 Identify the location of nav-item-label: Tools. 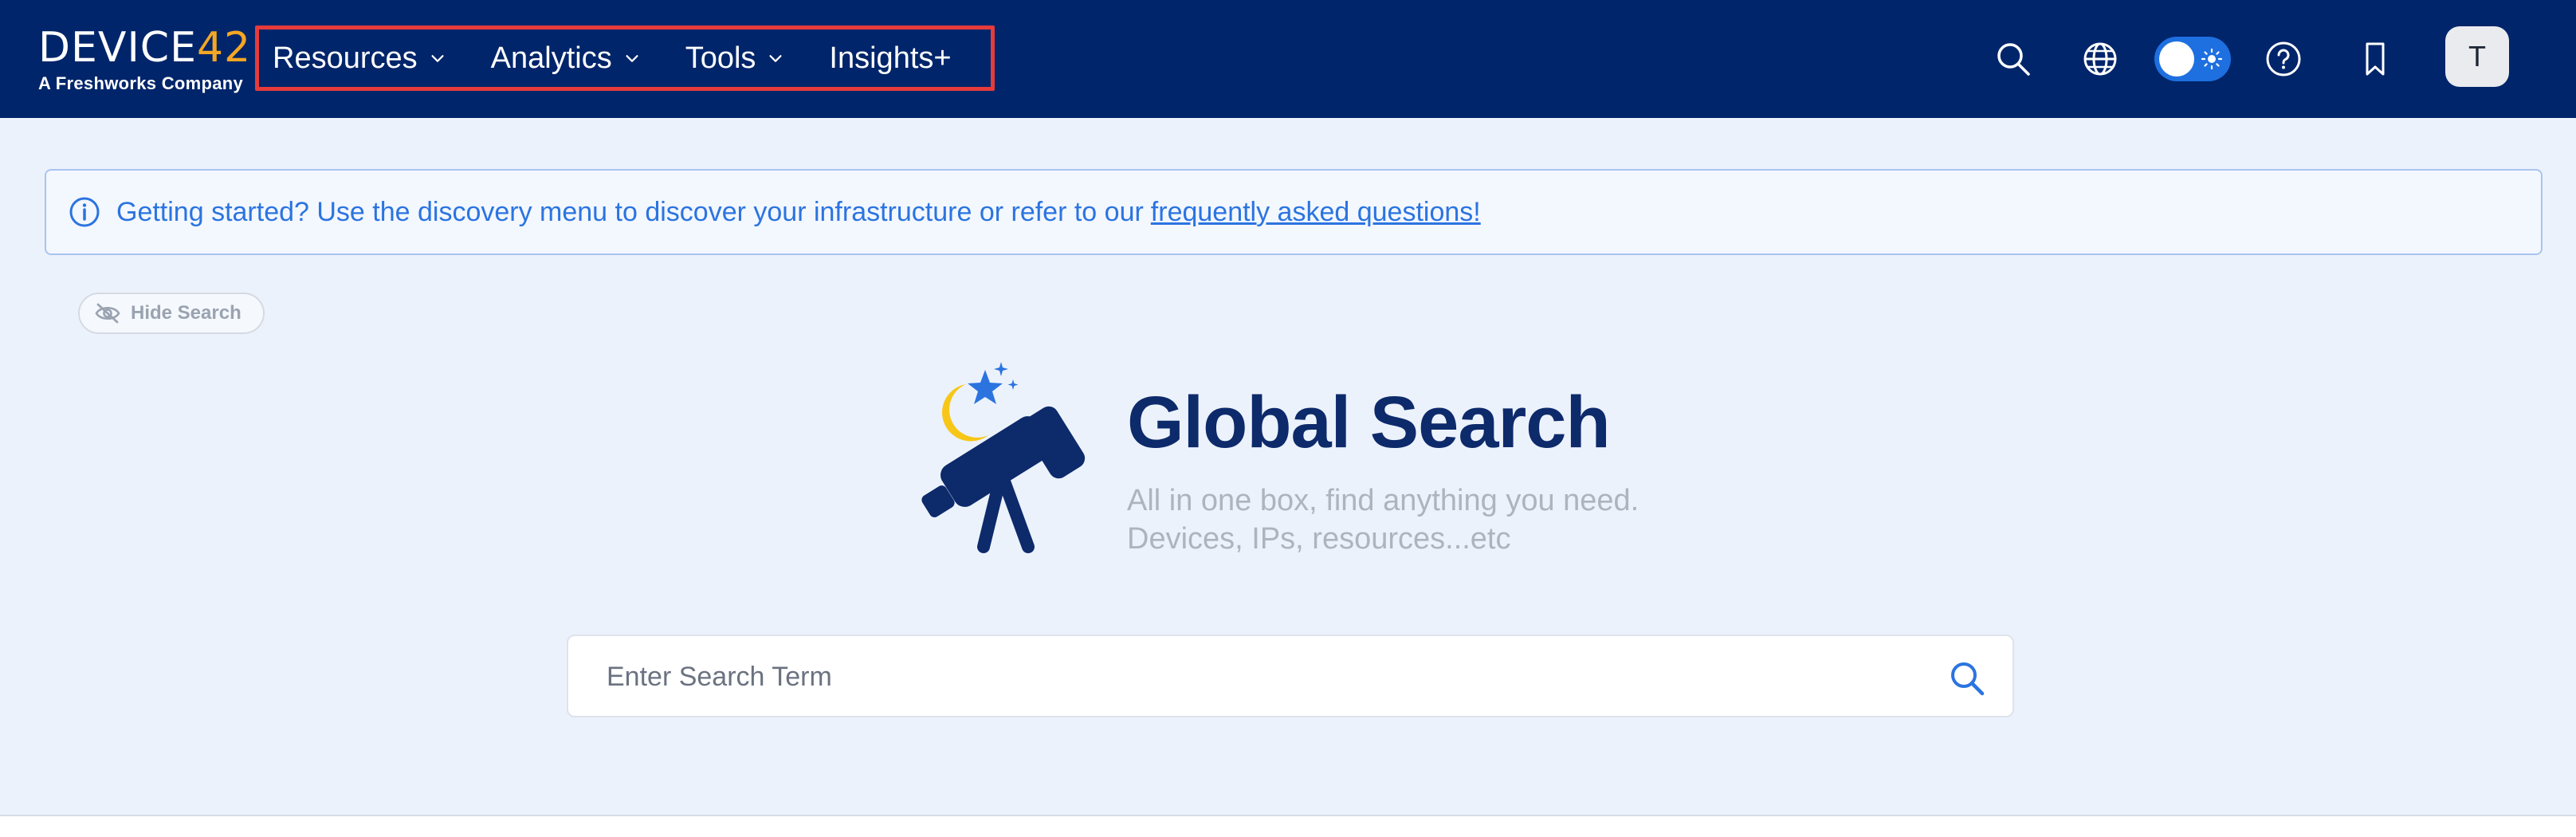
(720, 58).